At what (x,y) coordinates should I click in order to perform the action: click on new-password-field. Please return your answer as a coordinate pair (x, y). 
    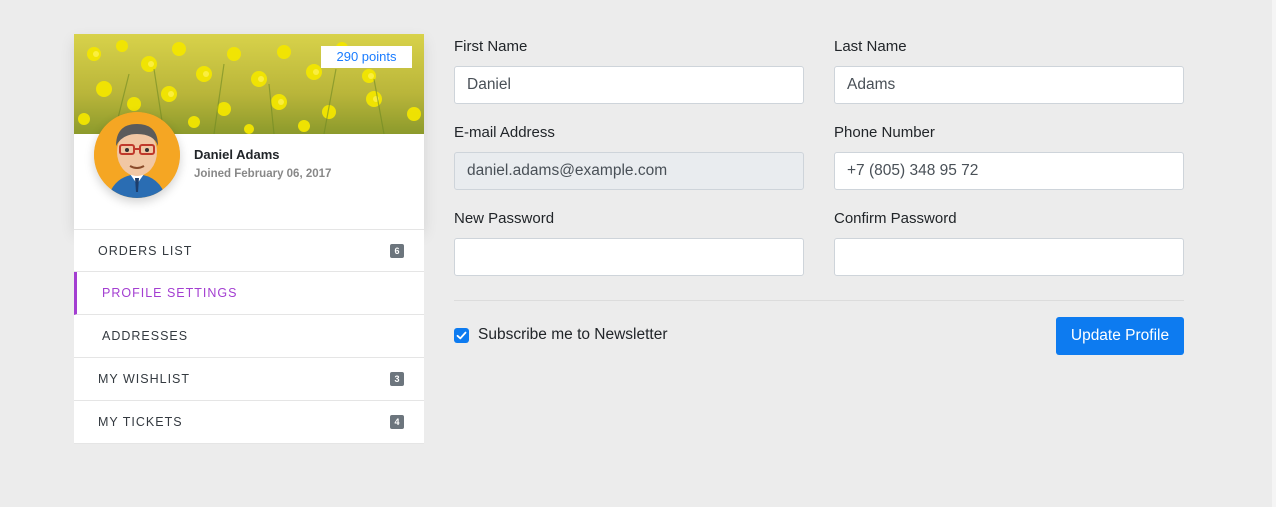
    Looking at the image, I should click on (629, 257).